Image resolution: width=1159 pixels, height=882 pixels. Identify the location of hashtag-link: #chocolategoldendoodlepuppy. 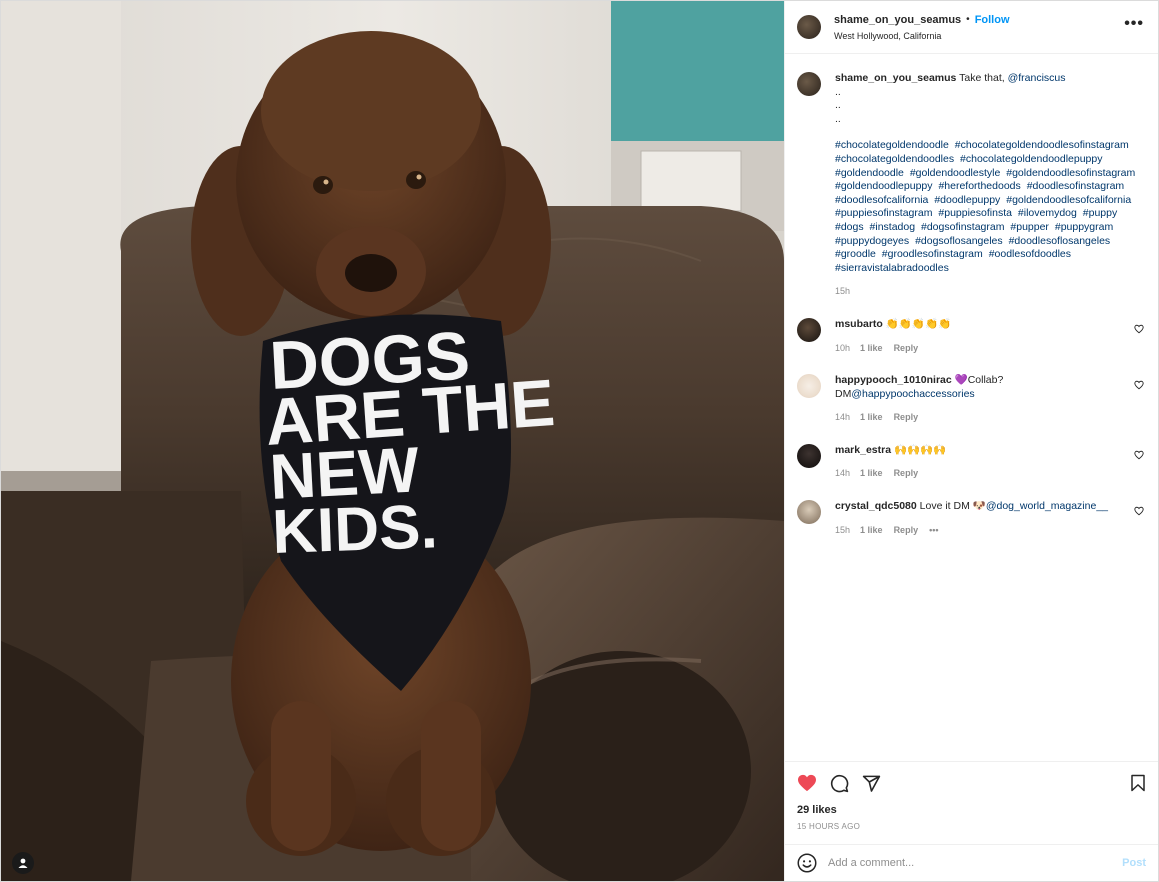
(1031, 159).